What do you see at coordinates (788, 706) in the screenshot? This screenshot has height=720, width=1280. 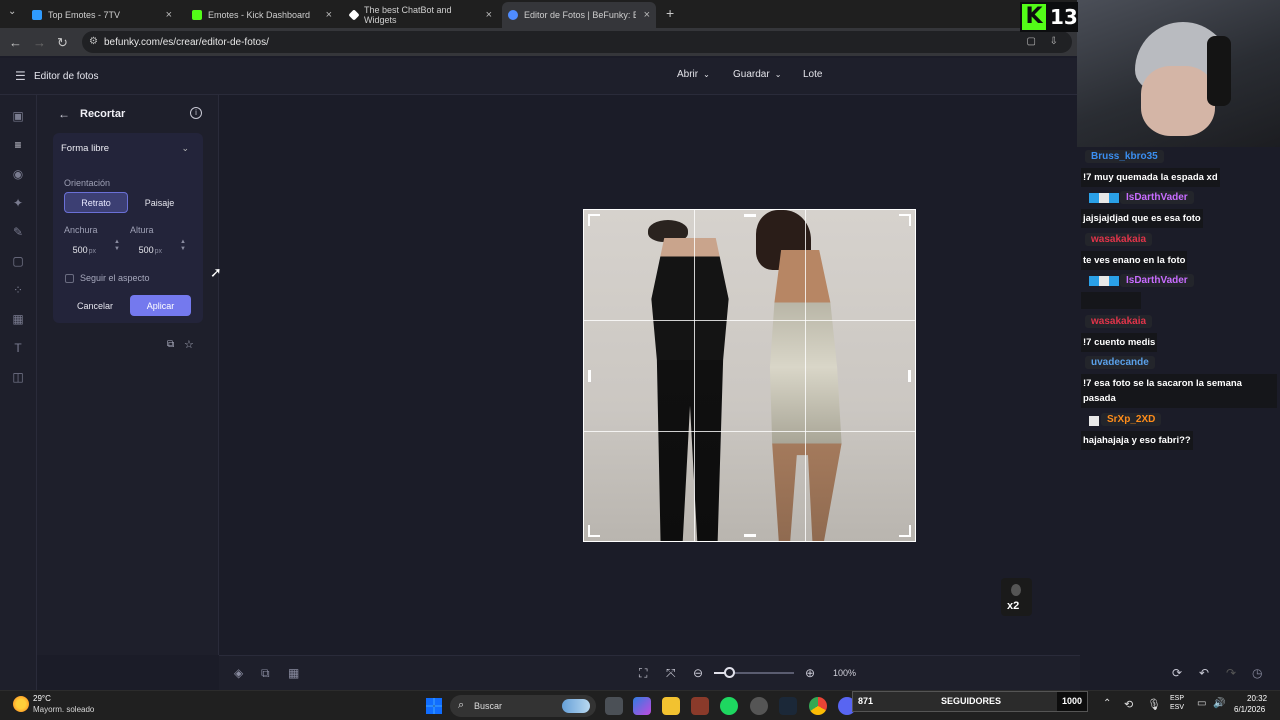 I see `steam-icon` at bounding box center [788, 706].